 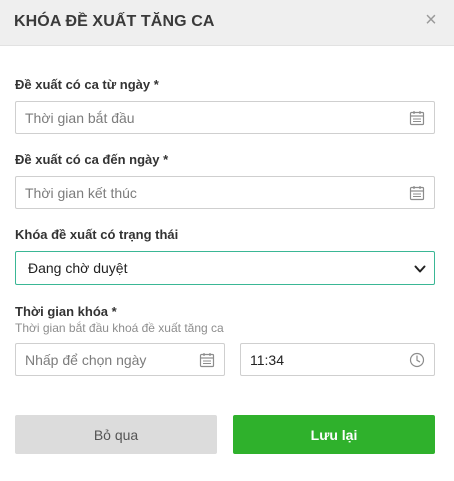 I want to click on lock-time-hint: Thời gian bắt đầu khoá đề xuất tăng ca, so click(x=119, y=328).